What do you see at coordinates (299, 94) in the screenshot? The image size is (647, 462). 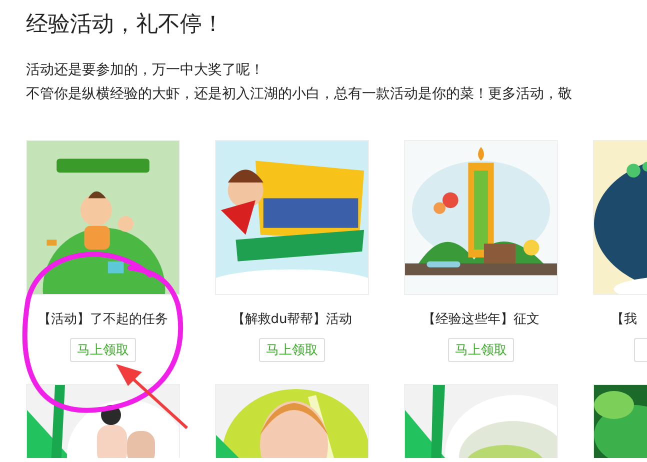 I see `intro-text: 不管你是纵横经验的大虾，还是初入江湖的小白，总有一款活动是你的菜！更多活动，敬` at bounding box center [299, 94].